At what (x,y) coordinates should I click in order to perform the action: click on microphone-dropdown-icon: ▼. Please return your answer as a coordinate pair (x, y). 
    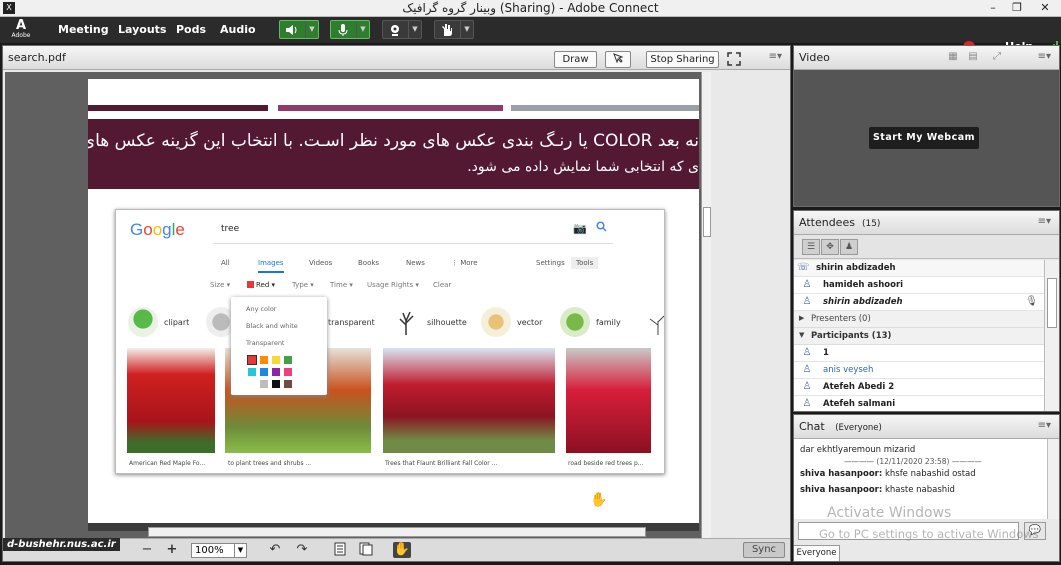
    Looking at the image, I should click on (362, 29).